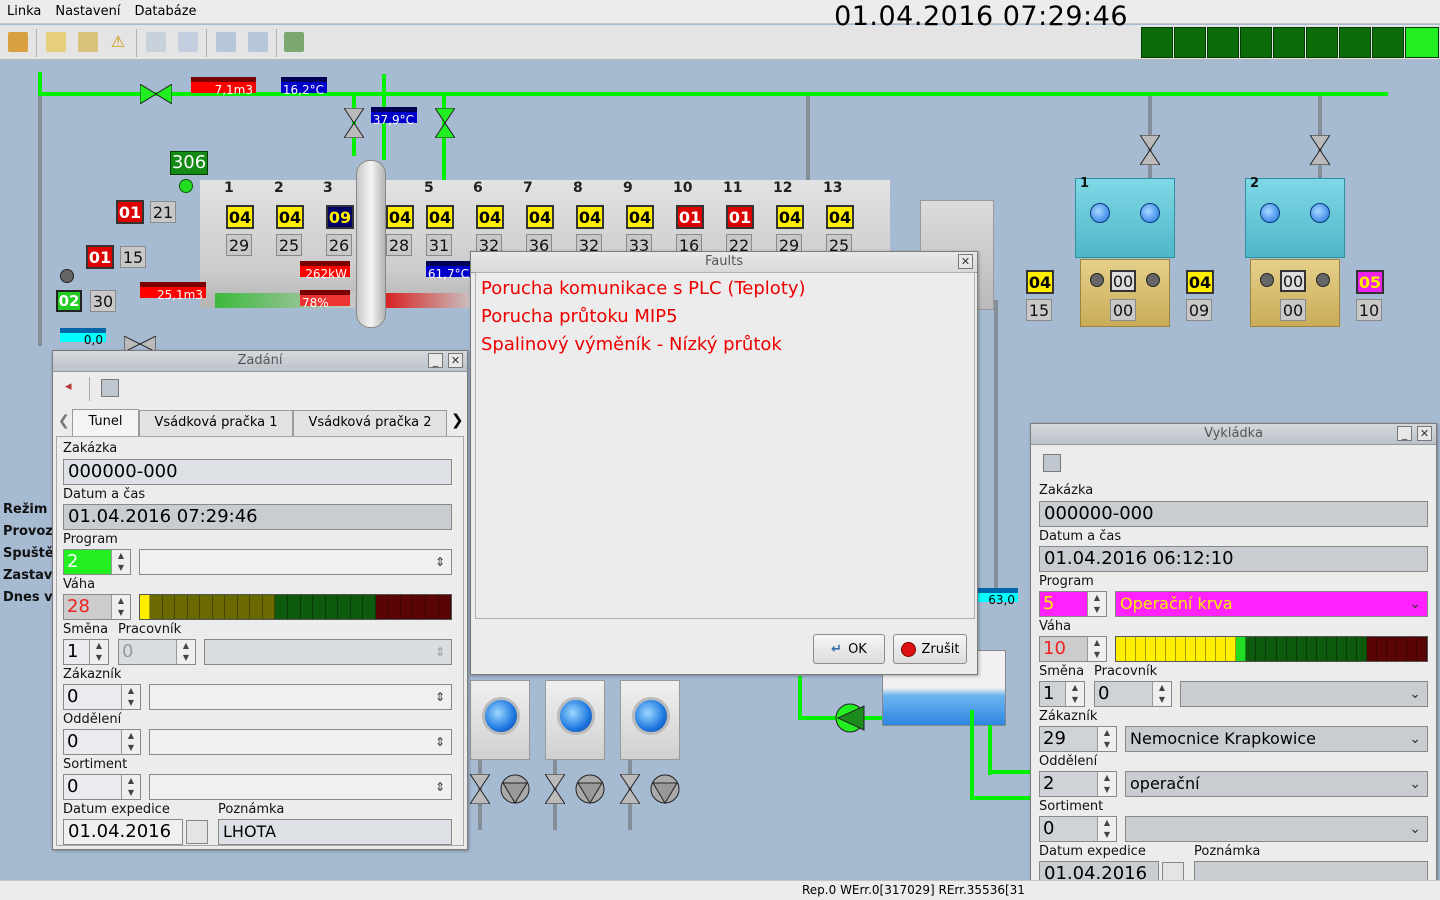  What do you see at coordinates (295, 562) in the screenshot?
I see `program-select: ⇕` at bounding box center [295, 562].